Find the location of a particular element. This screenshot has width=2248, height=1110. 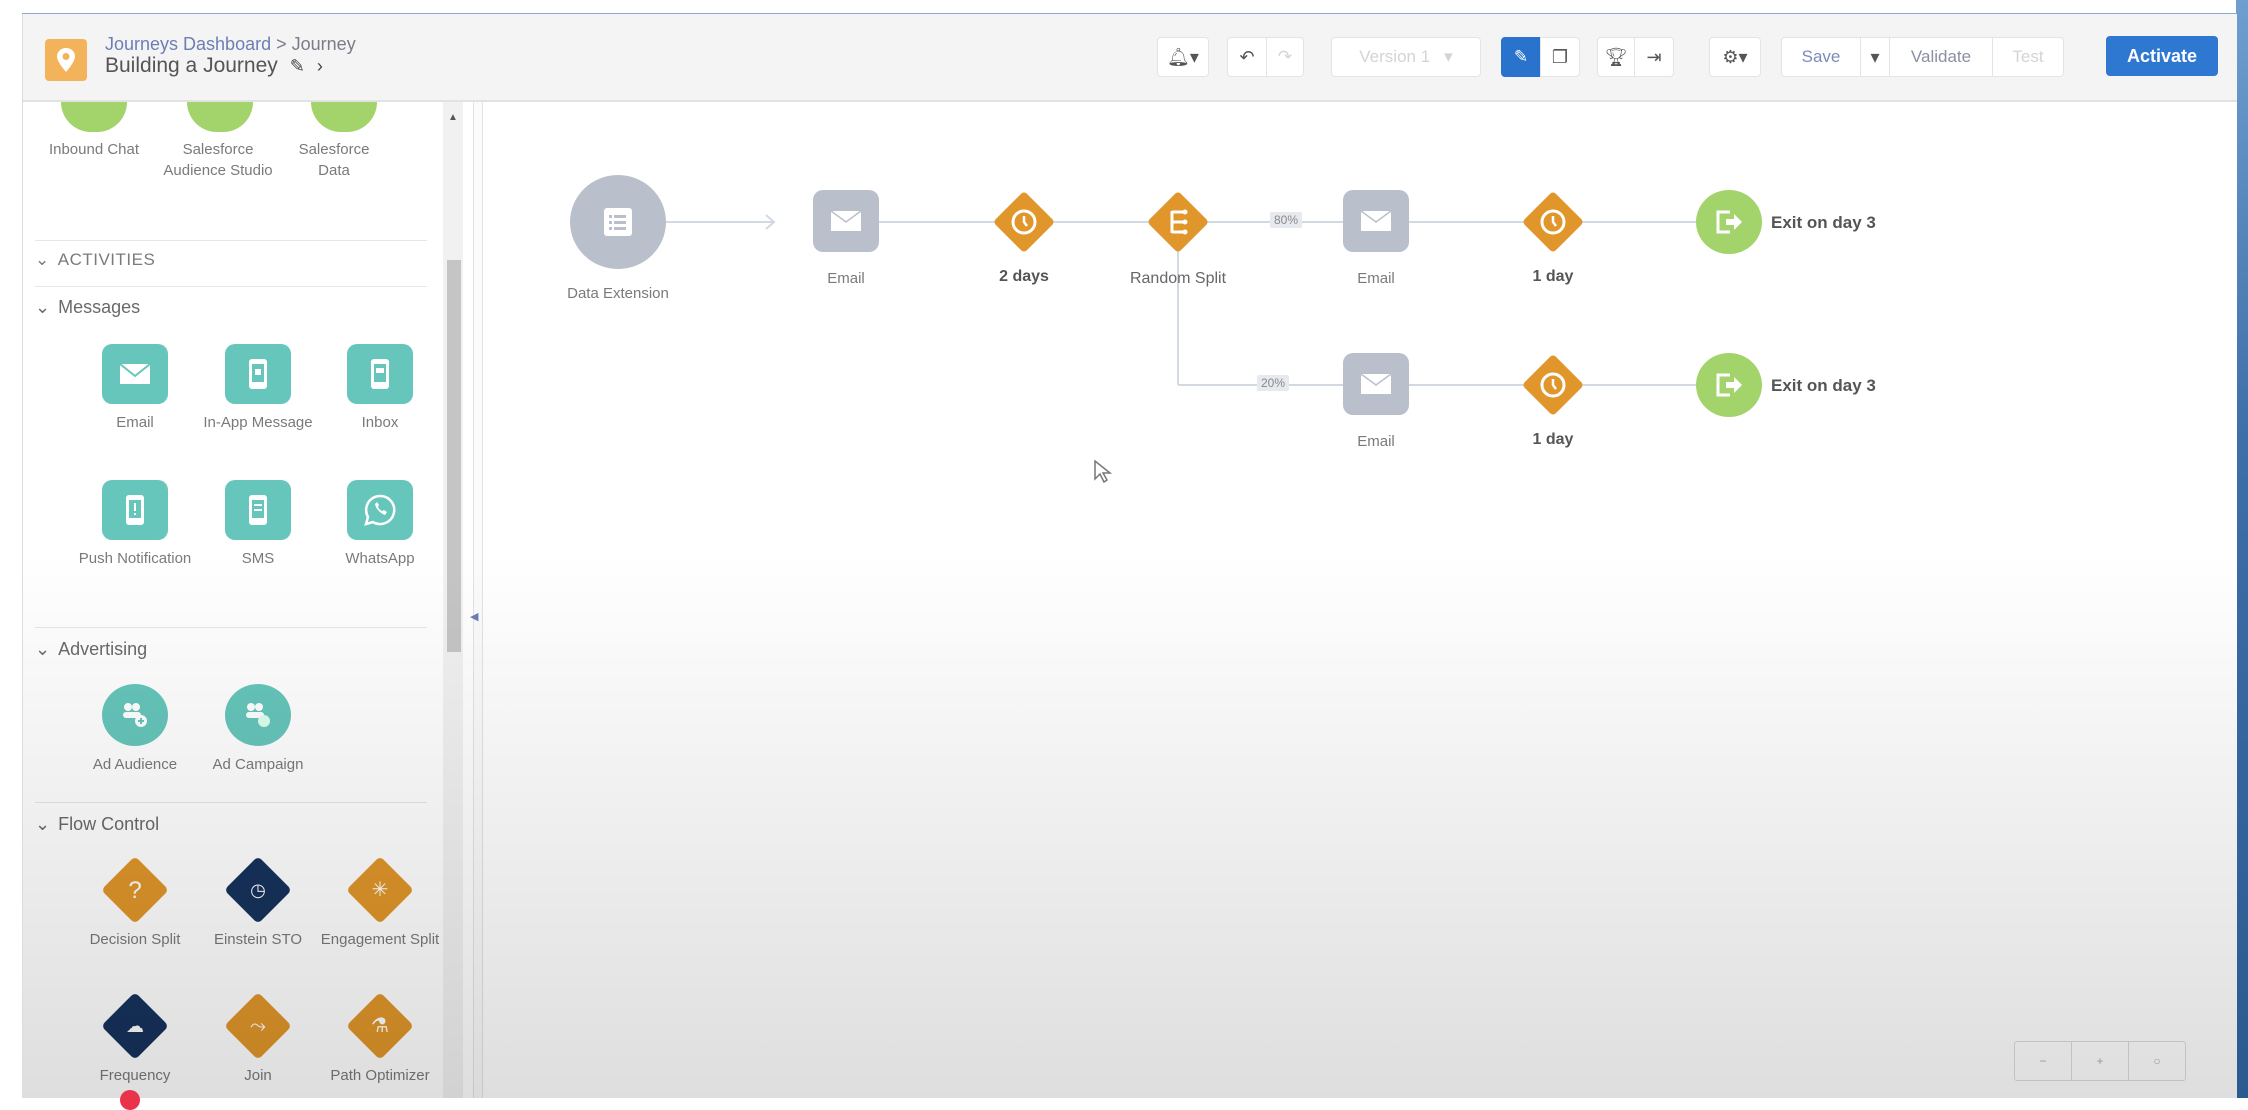

palette-item-ad-audience: Ad Audience is located at coordinates (135, 729).